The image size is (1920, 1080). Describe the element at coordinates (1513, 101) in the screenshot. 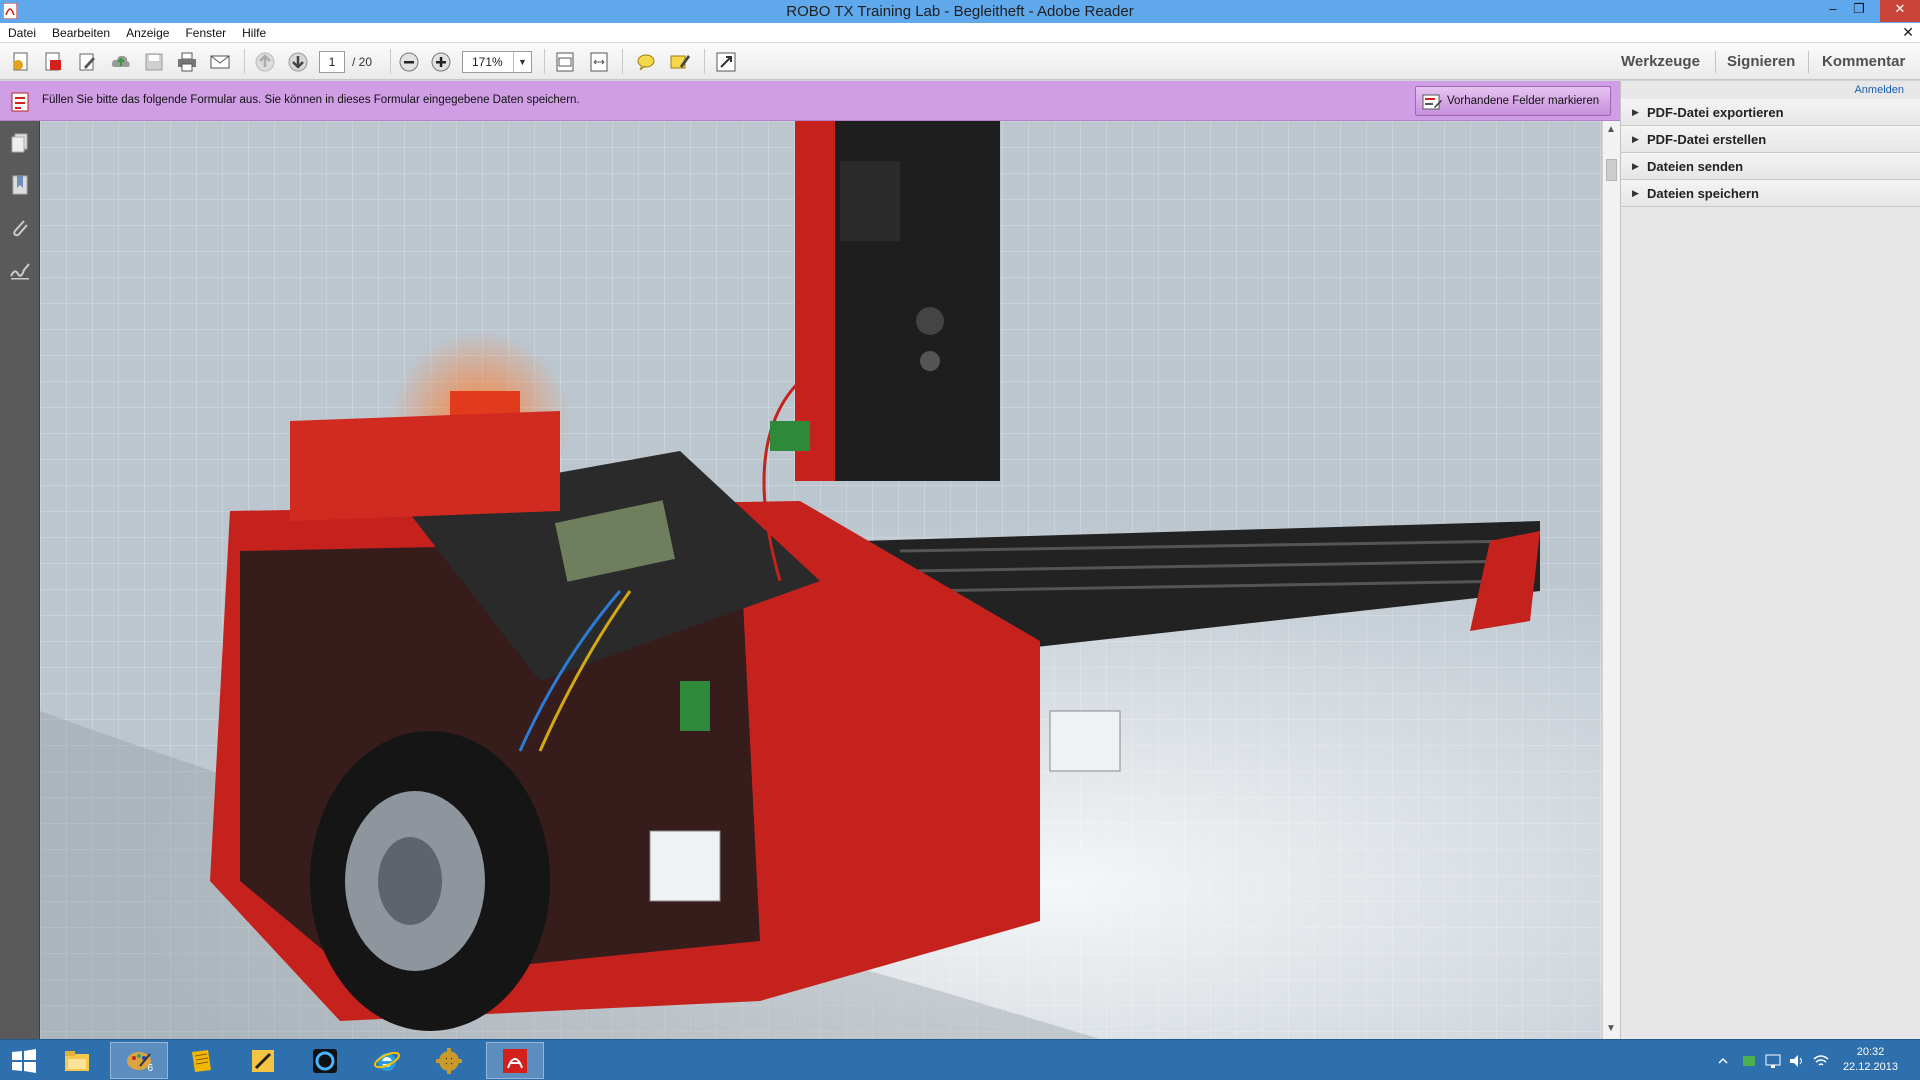

I see `highlight-fields-button: Vorhandene Felder markieren` at that location.